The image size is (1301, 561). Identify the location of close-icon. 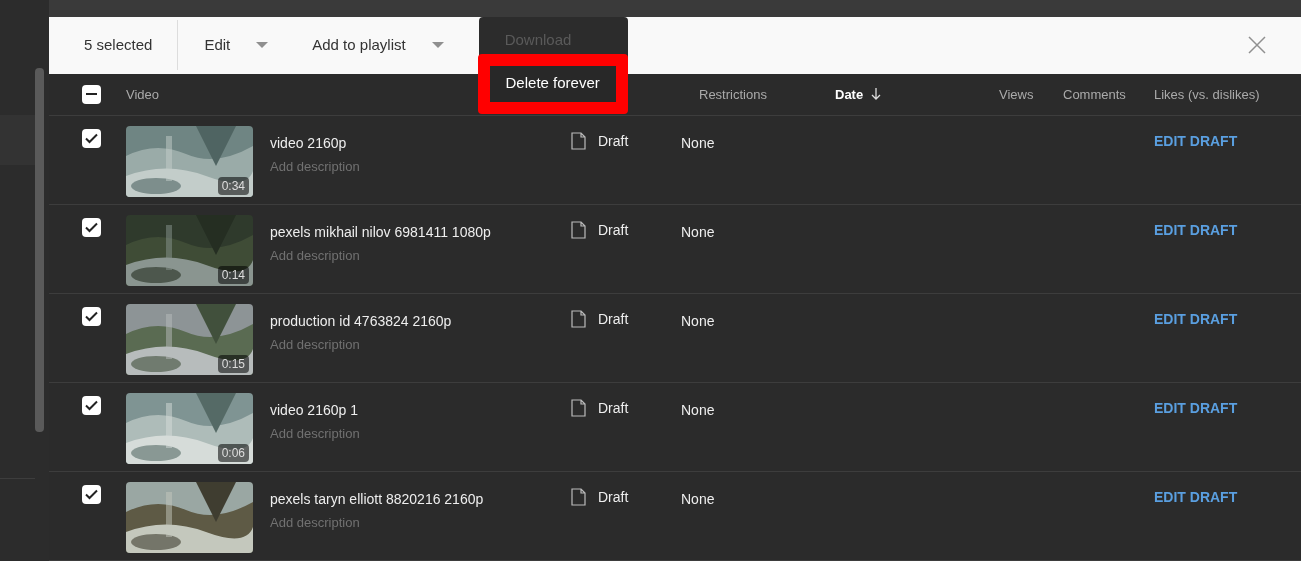
(1257, 45).